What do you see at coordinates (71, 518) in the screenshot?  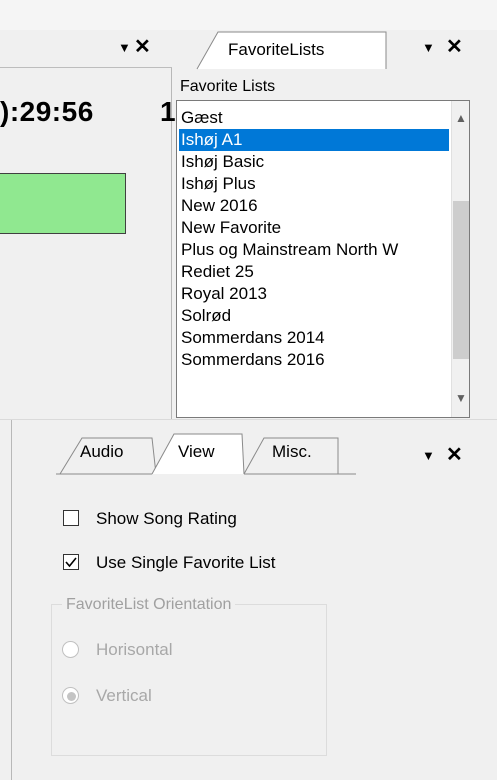 I see `show-song-rating-checkbox` at bounding box center [71, 518].